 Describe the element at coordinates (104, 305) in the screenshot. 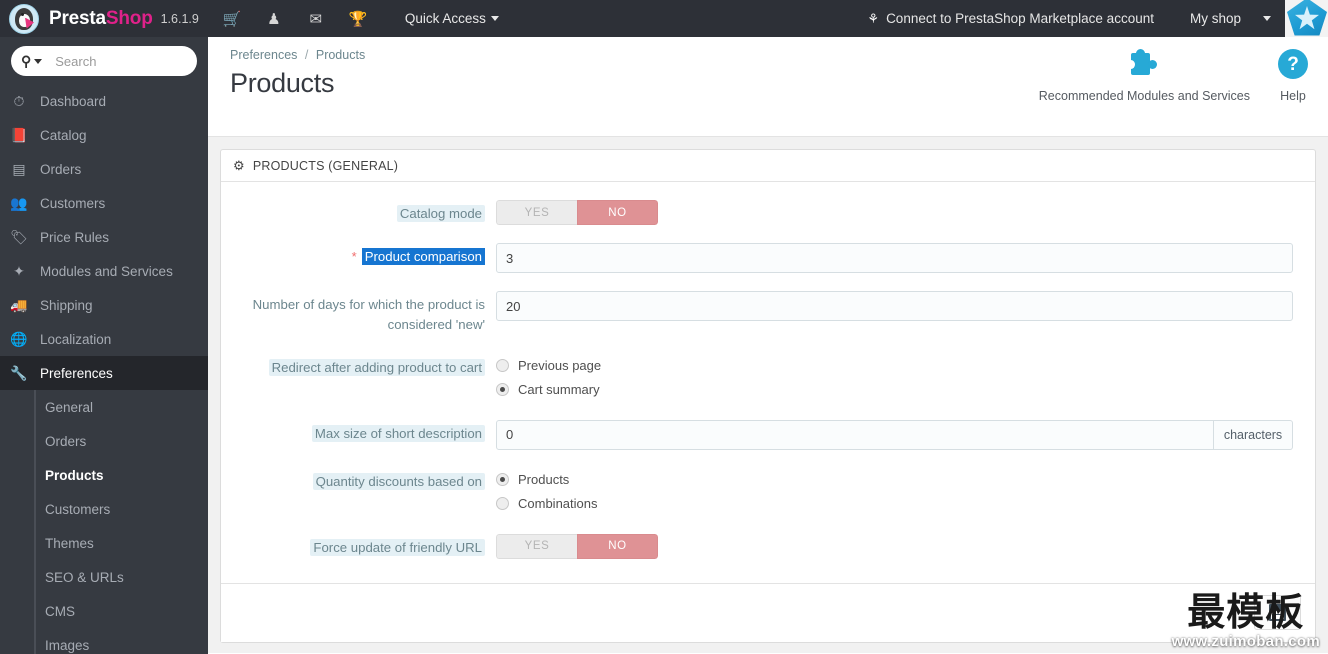

I see `sidebar-item-shipping: 🚚 Shipping` at that location.